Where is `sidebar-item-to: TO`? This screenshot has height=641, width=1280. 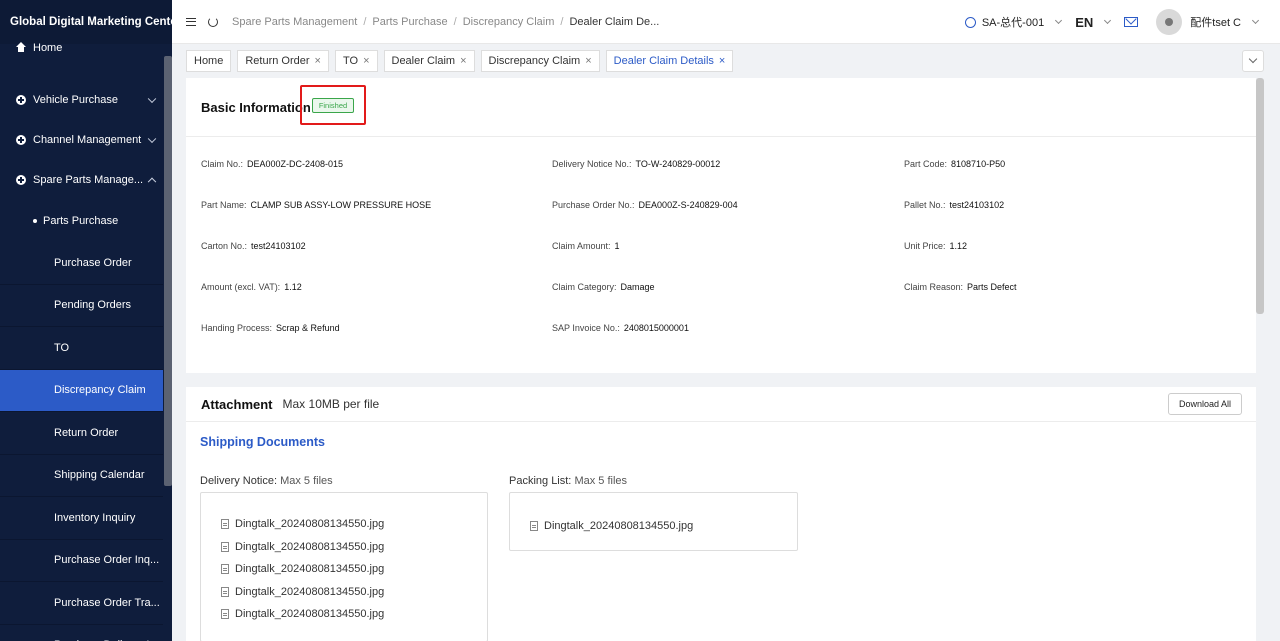 sidebar-item-to: TO is located at coordinates (81, 348).